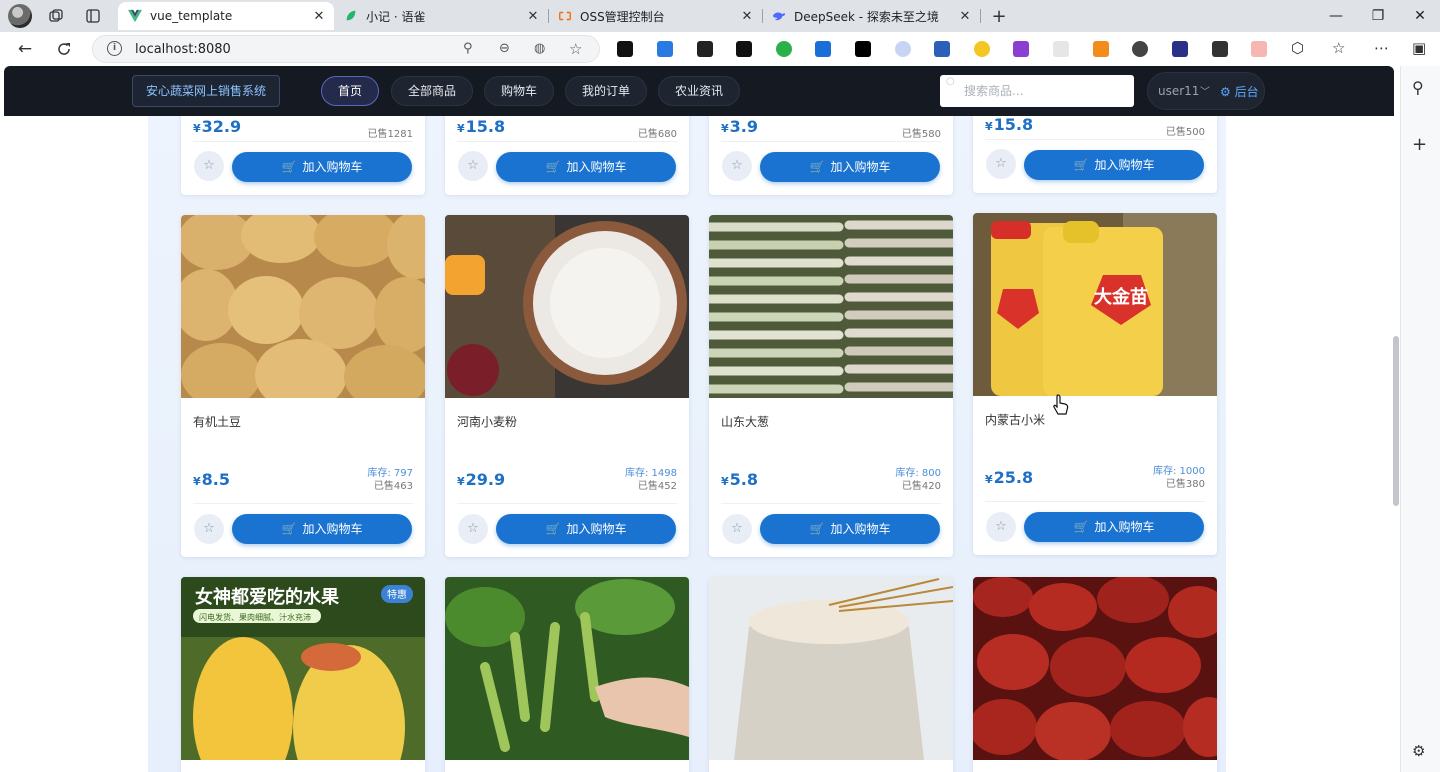 Image resolution: width=1440 pixels, height=772 pixels. What do you see at coordinates (504, 48) in the screenshot?
I see `zoom-icon: ⊖` at bounding box center [504, 48].